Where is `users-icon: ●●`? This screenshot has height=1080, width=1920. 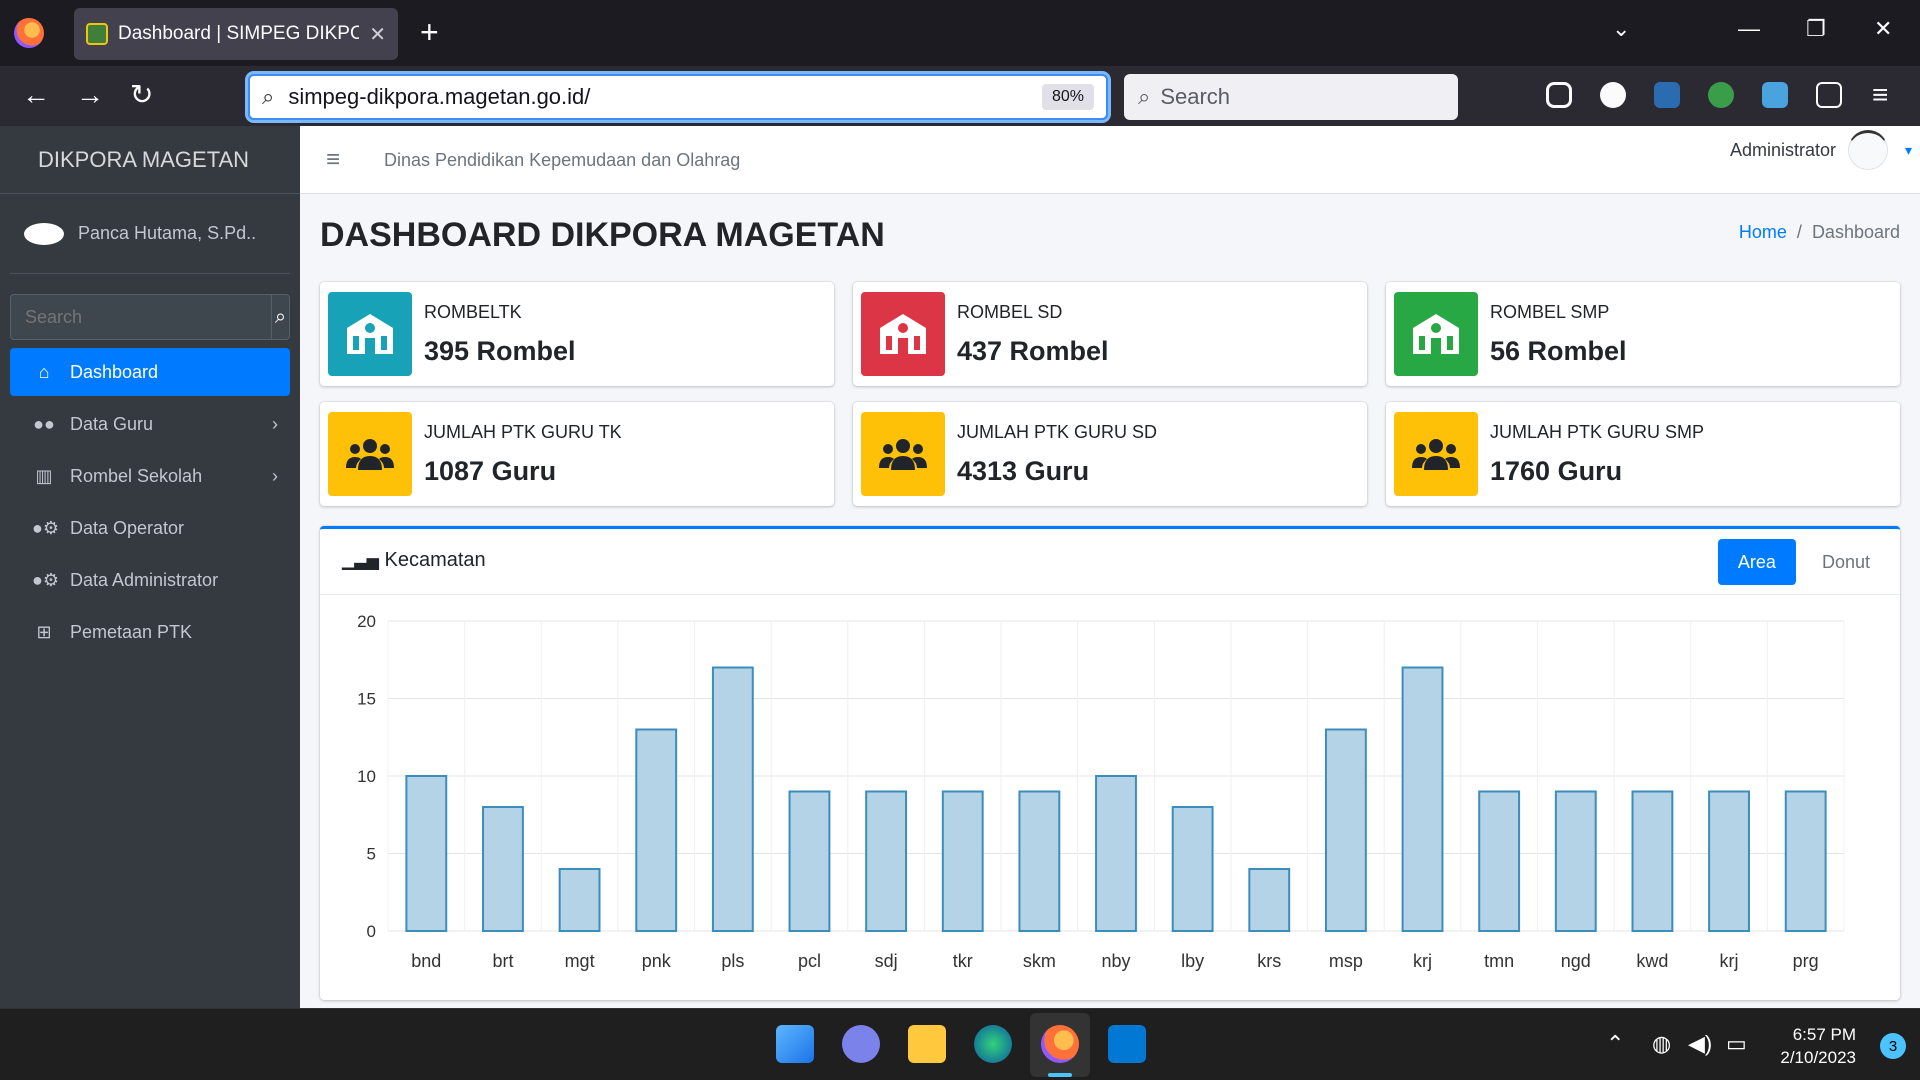
users-icon: ●● is located at coordinates (44, 423).